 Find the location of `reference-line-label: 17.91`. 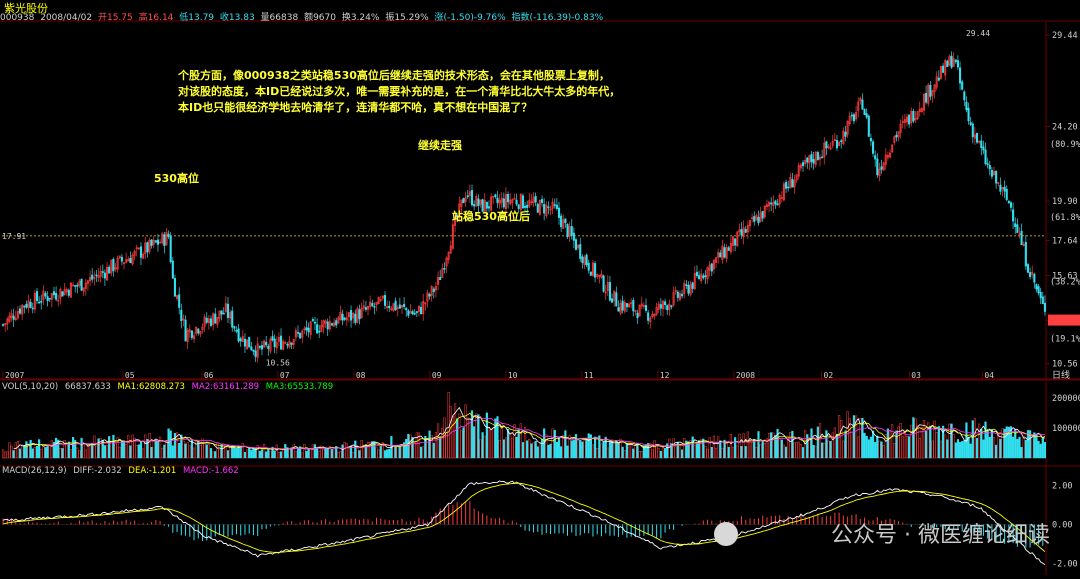

reference-line-label: 17.91 is located at coordinates (14, 236).